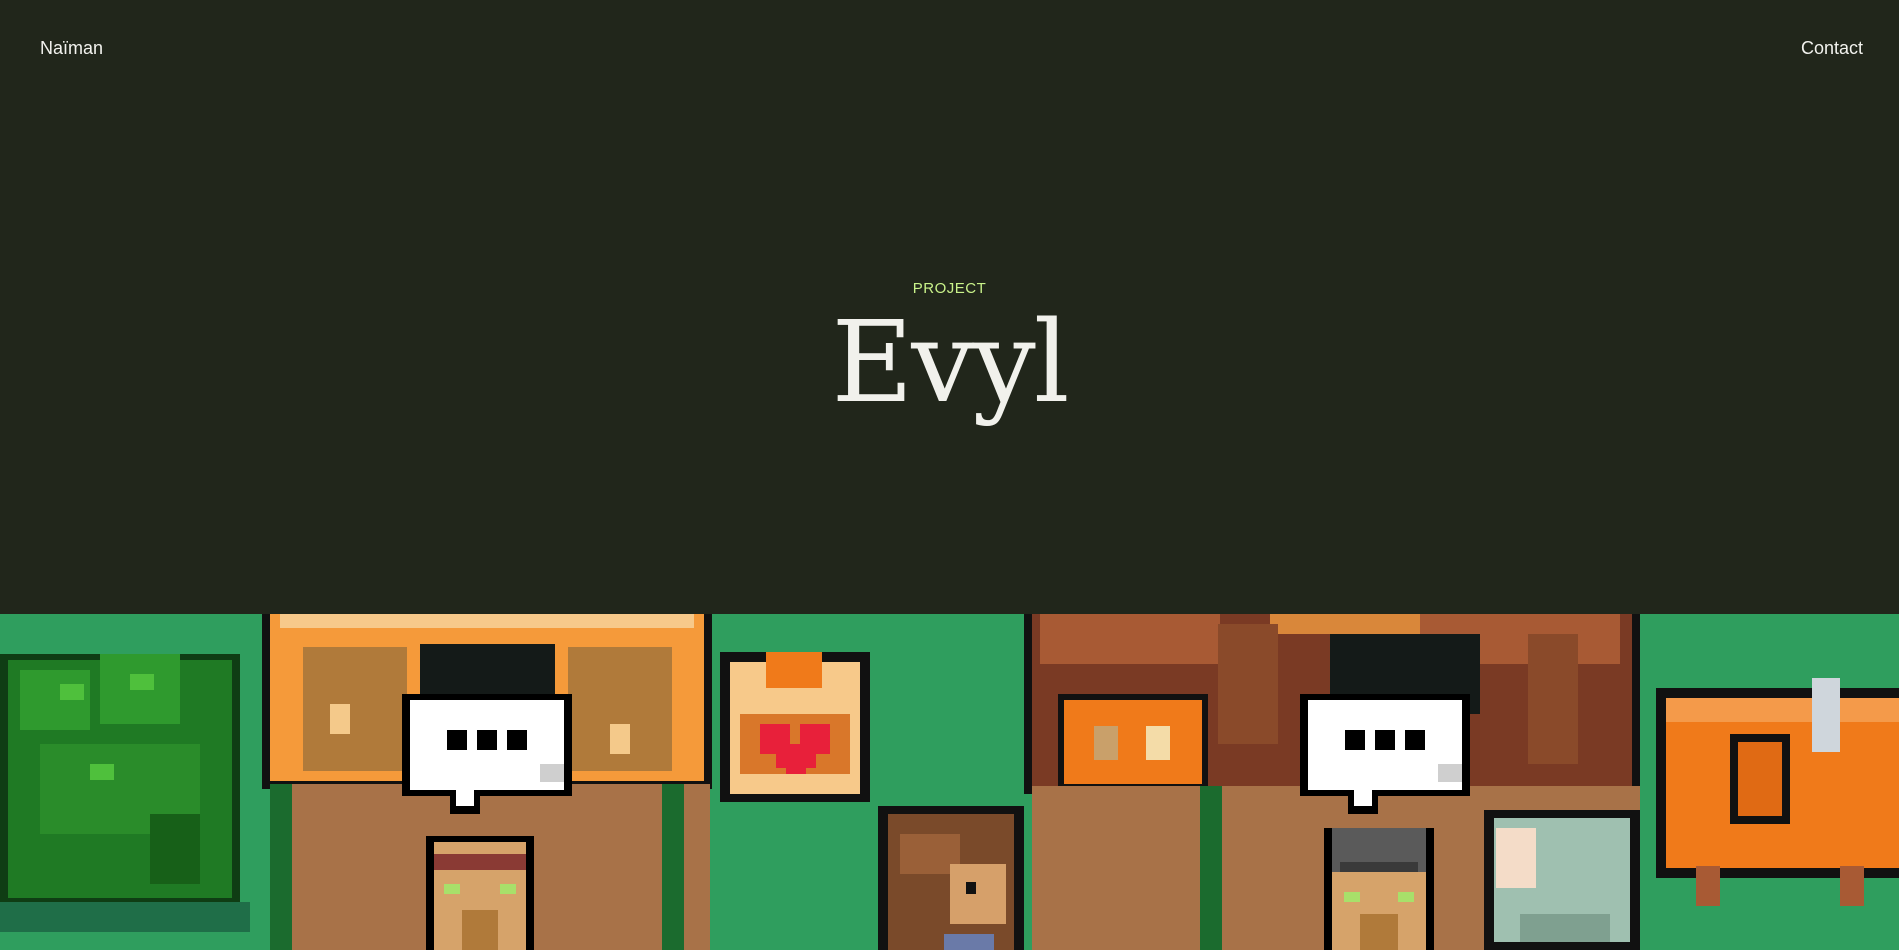 Image resolution: width=1899 pixels, height=950 pixels. Describe the element at coordinates (1562, 880) in the screenshot. I see `water-jug-icon` at that location.